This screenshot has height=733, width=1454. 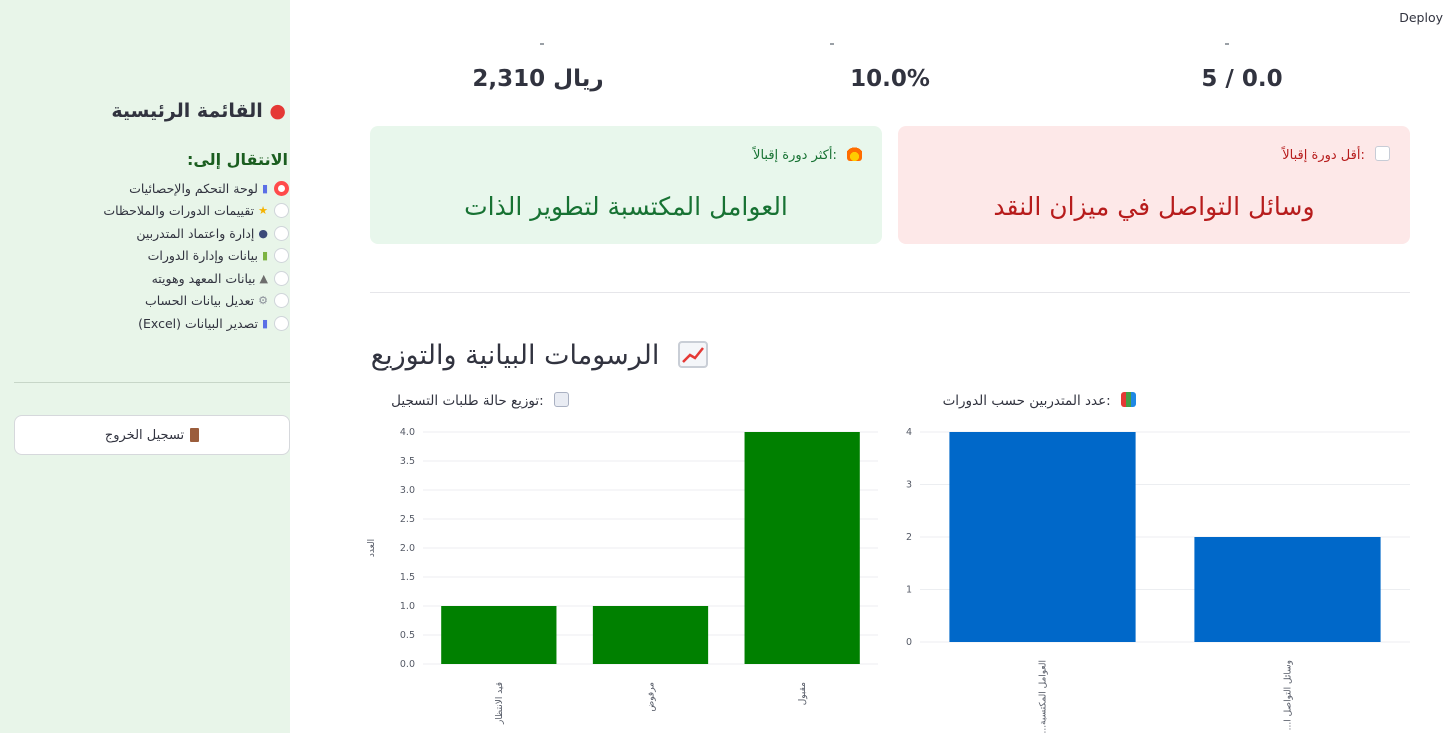 What do you see at coordinates (145, 278) in the screenshot?
I see `nav-item-institute: ▲ بيانات المعهد وهويته` at bounding box center [145, 278].